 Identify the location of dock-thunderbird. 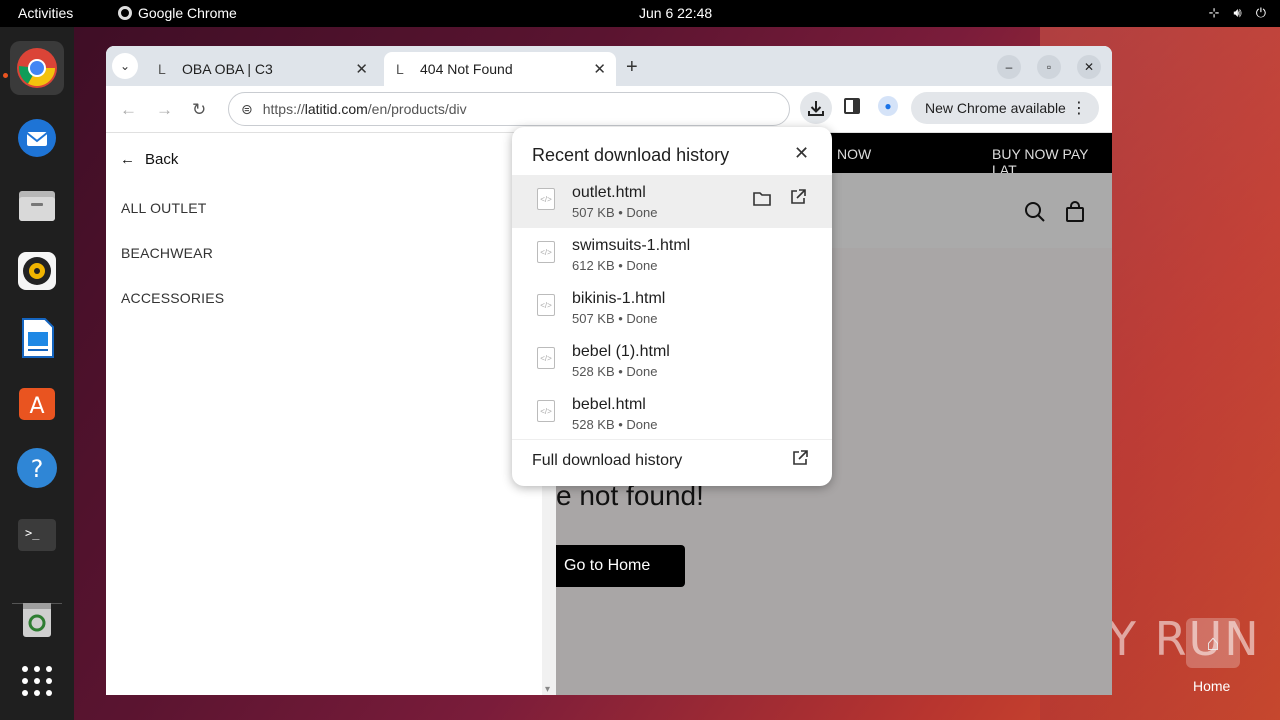
(37, 138).